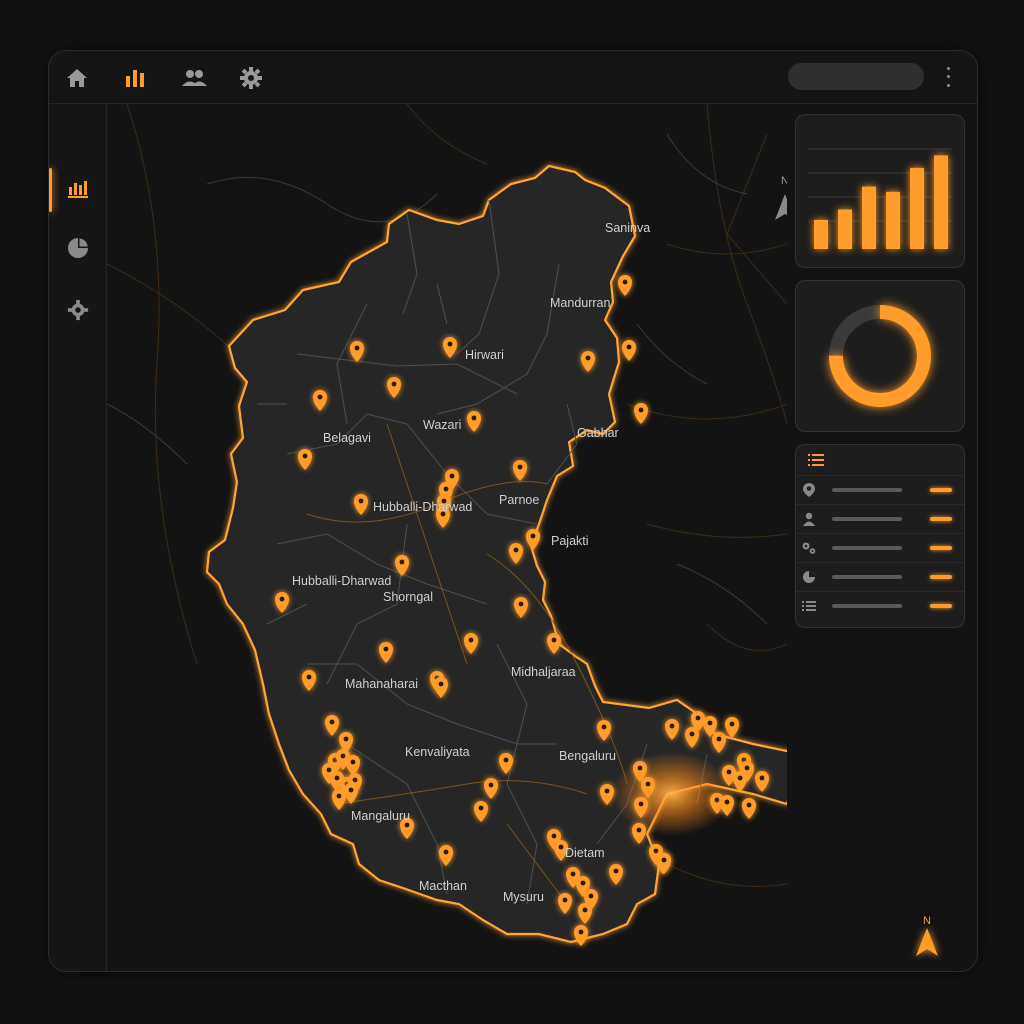  What do you see at coordinates (598, 433) in the screenshot?
I see `city-label: Gabhar` at bounding box center [598, 433].